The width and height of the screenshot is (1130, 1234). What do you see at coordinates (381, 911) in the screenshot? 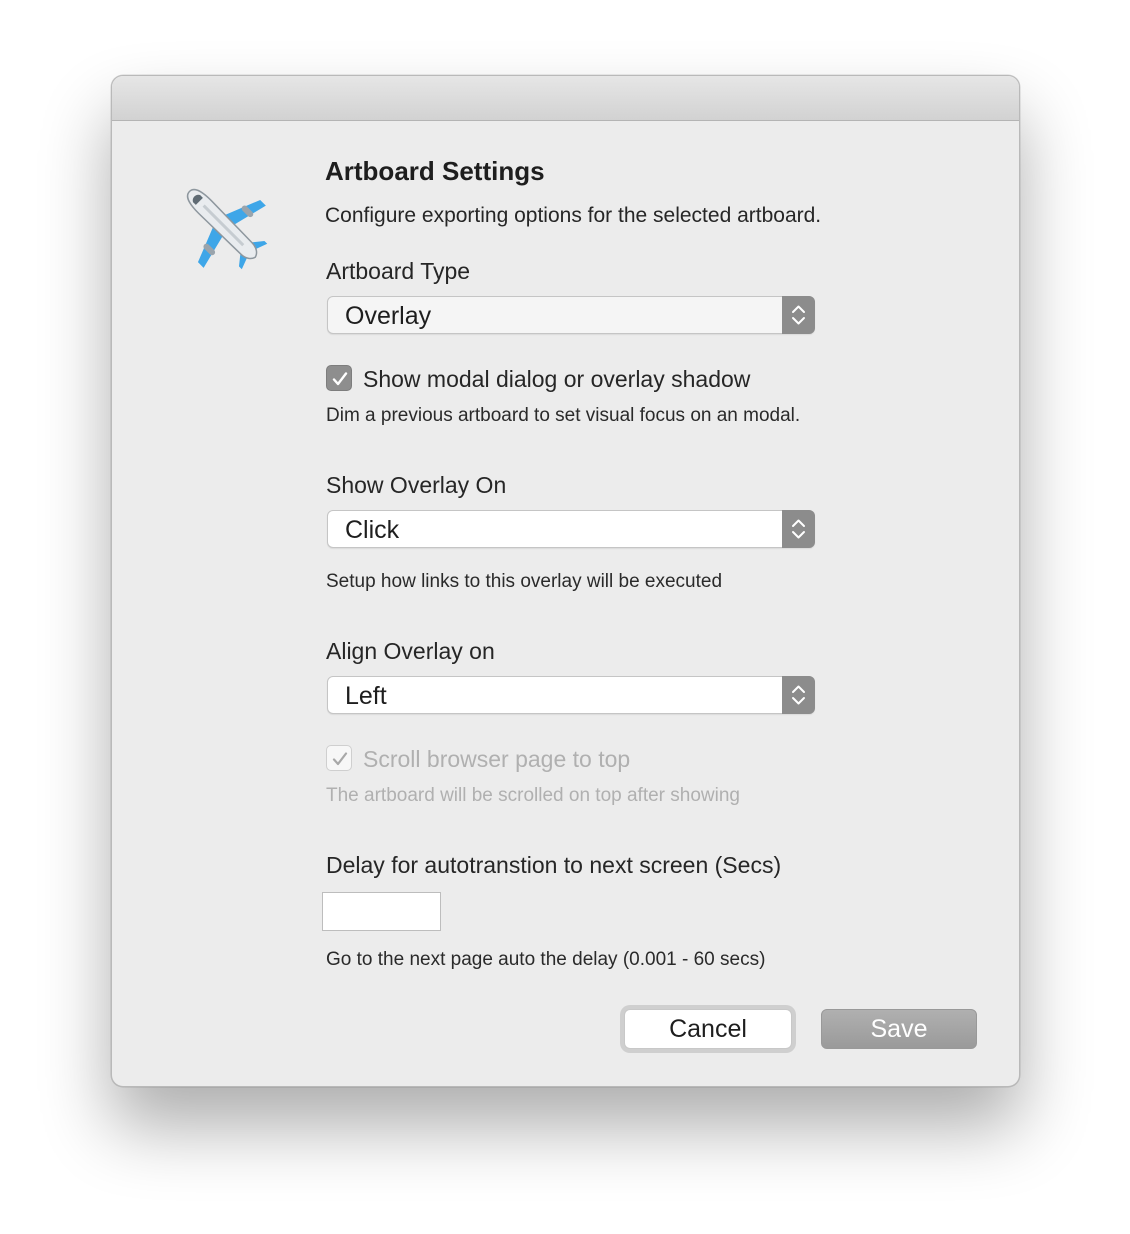
I see `delay-input` at bounding box center [381, 911].